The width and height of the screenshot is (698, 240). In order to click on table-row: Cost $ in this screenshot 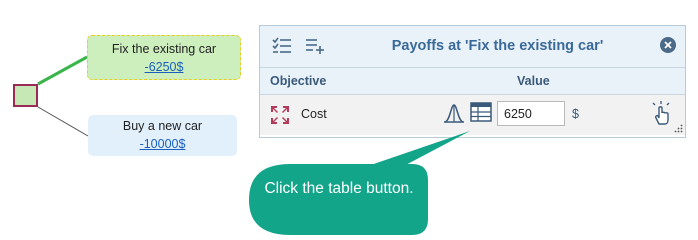, I will do `click(472, 115)`.